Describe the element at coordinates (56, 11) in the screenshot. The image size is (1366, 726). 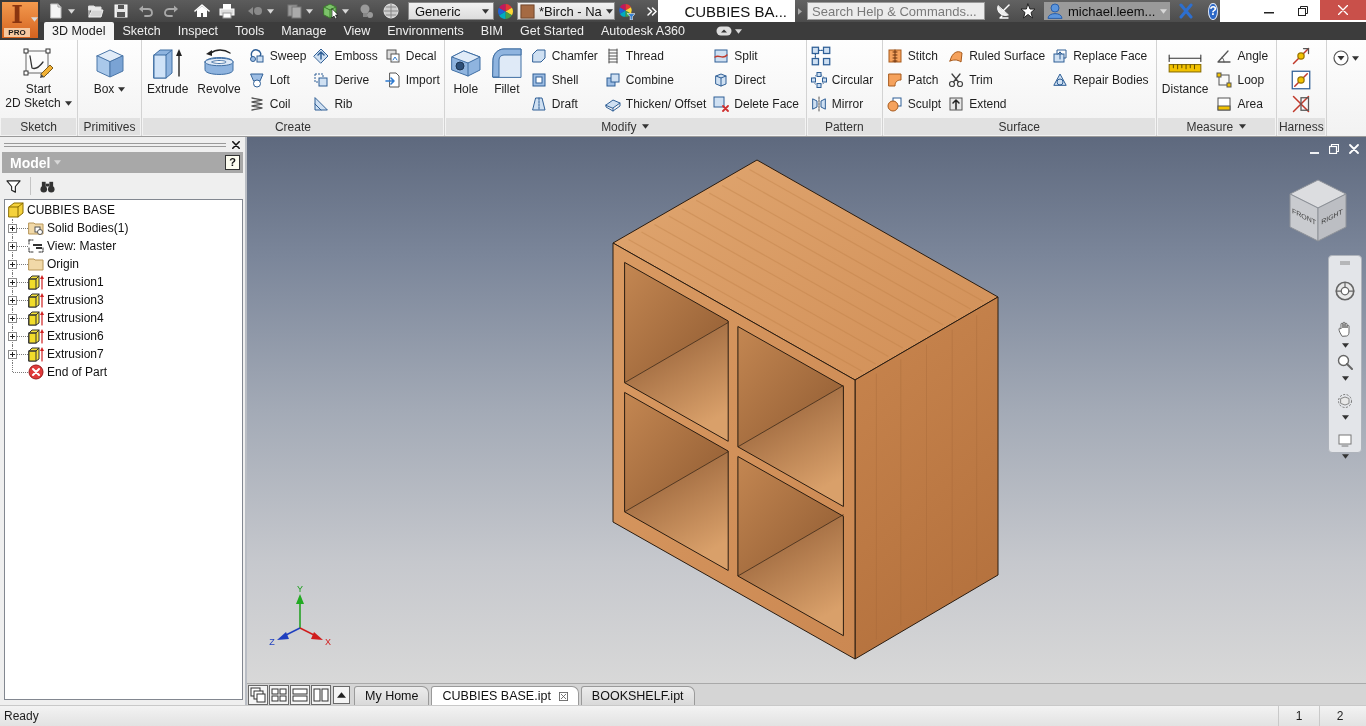
I see `document-icon` at that location.